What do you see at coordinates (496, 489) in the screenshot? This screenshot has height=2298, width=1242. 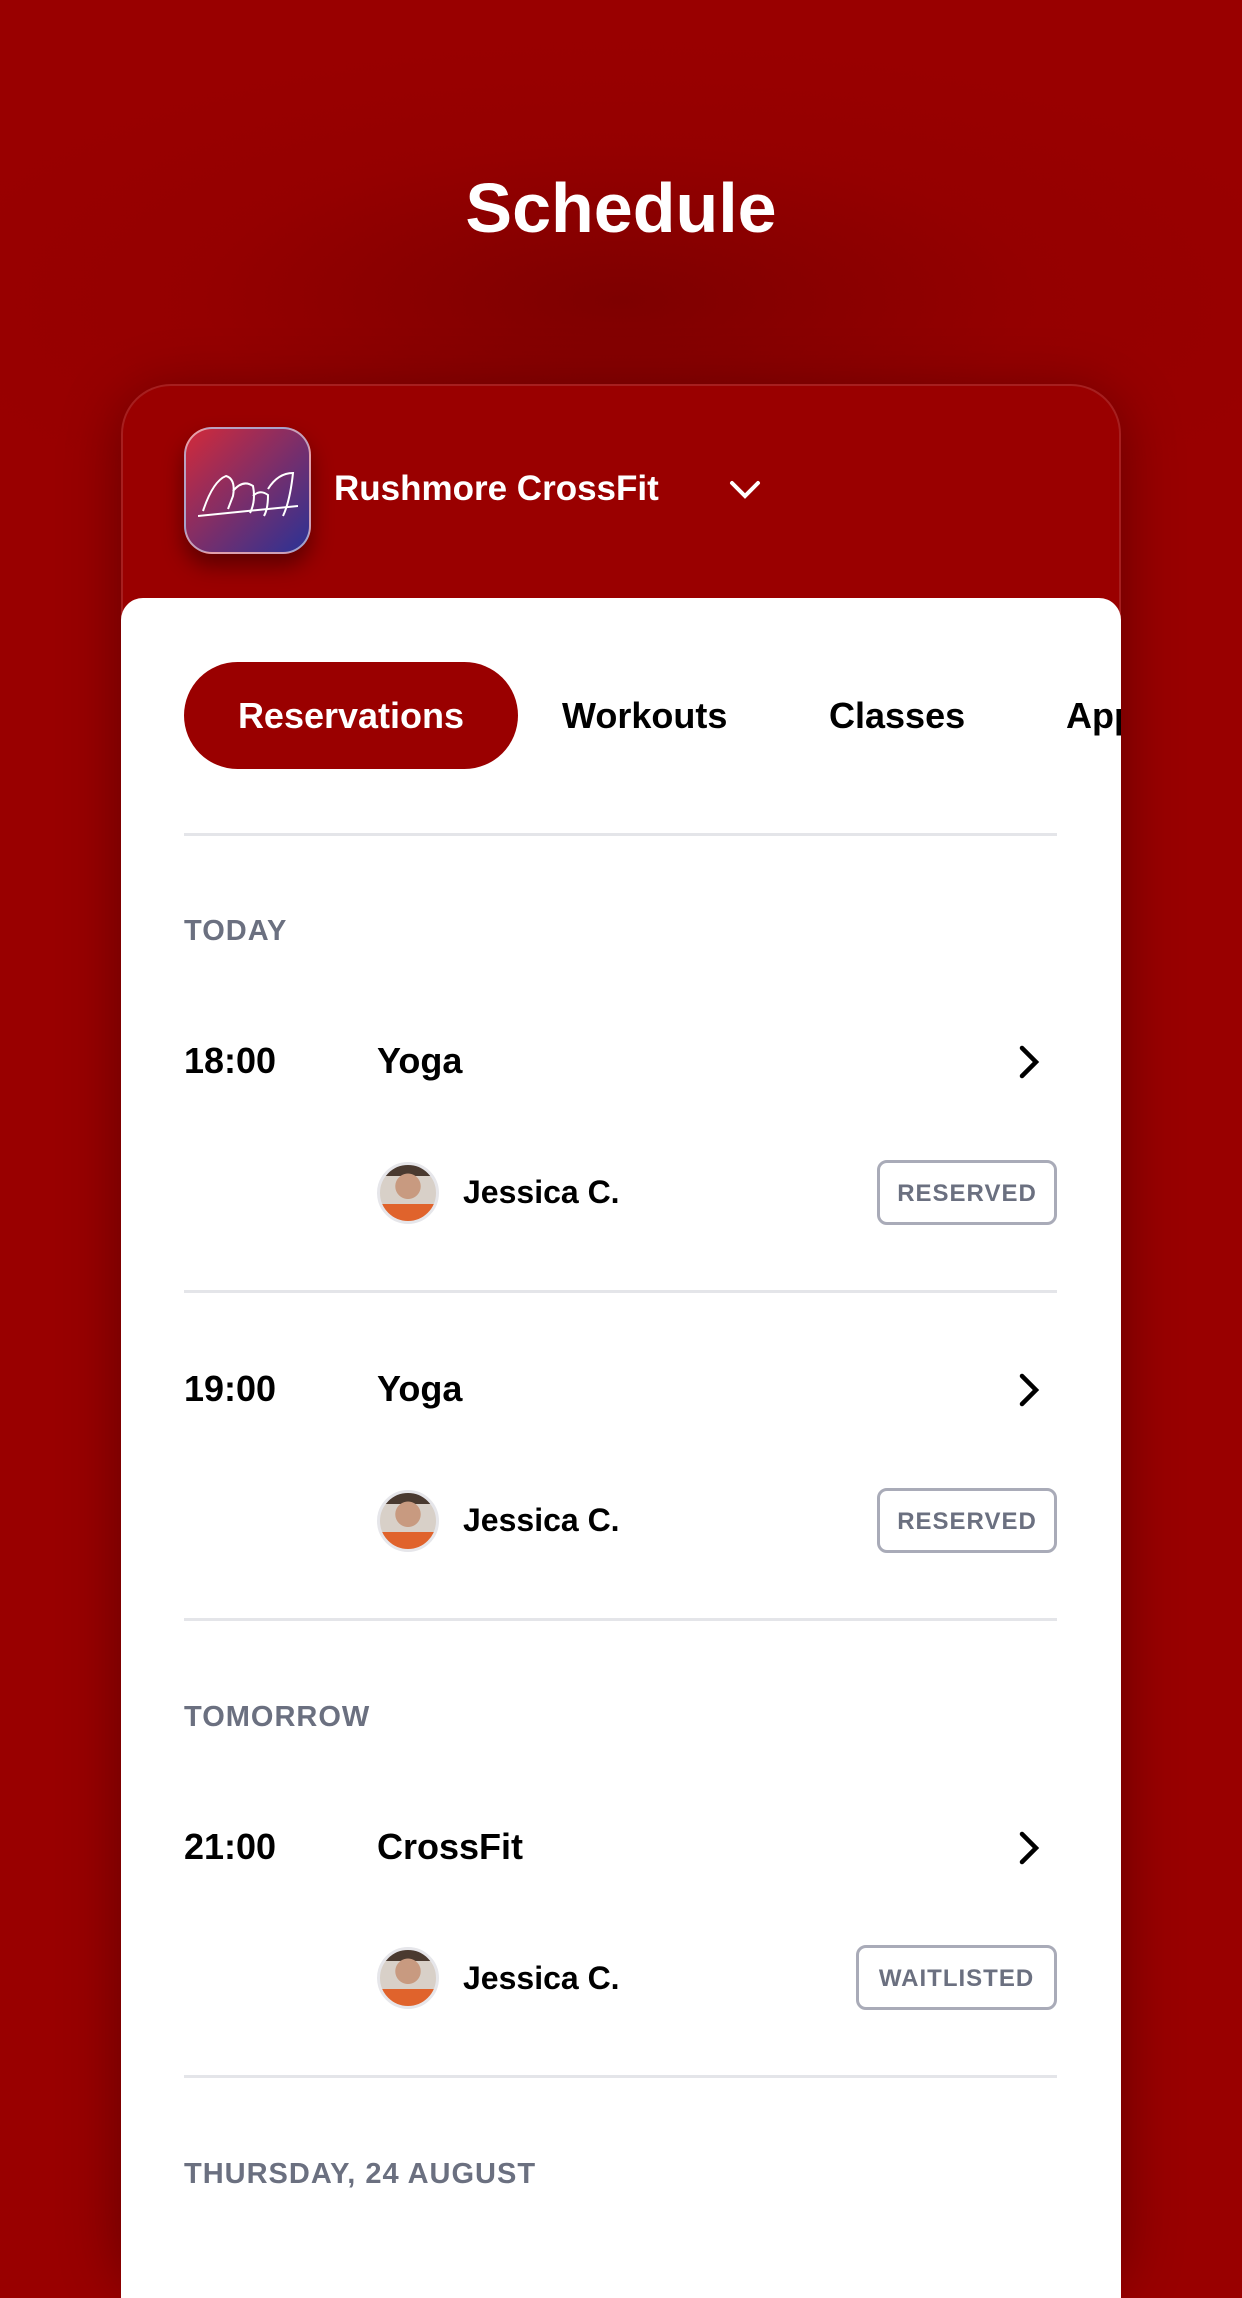 I see `gym-name: Rushmore CrossFit` at bounding box center [496, 489].